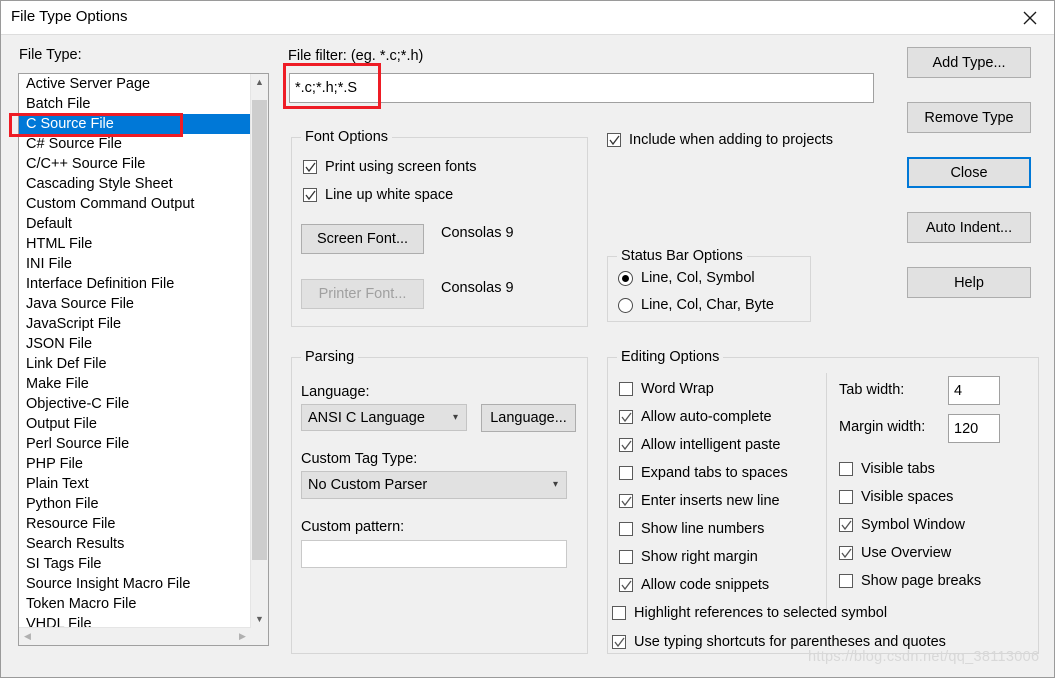 The image size is (1055, 678). Describe the element at coordinates (731, 140) in the screenshot. I see `checkbox-label: Include when adding to projects` at that location.